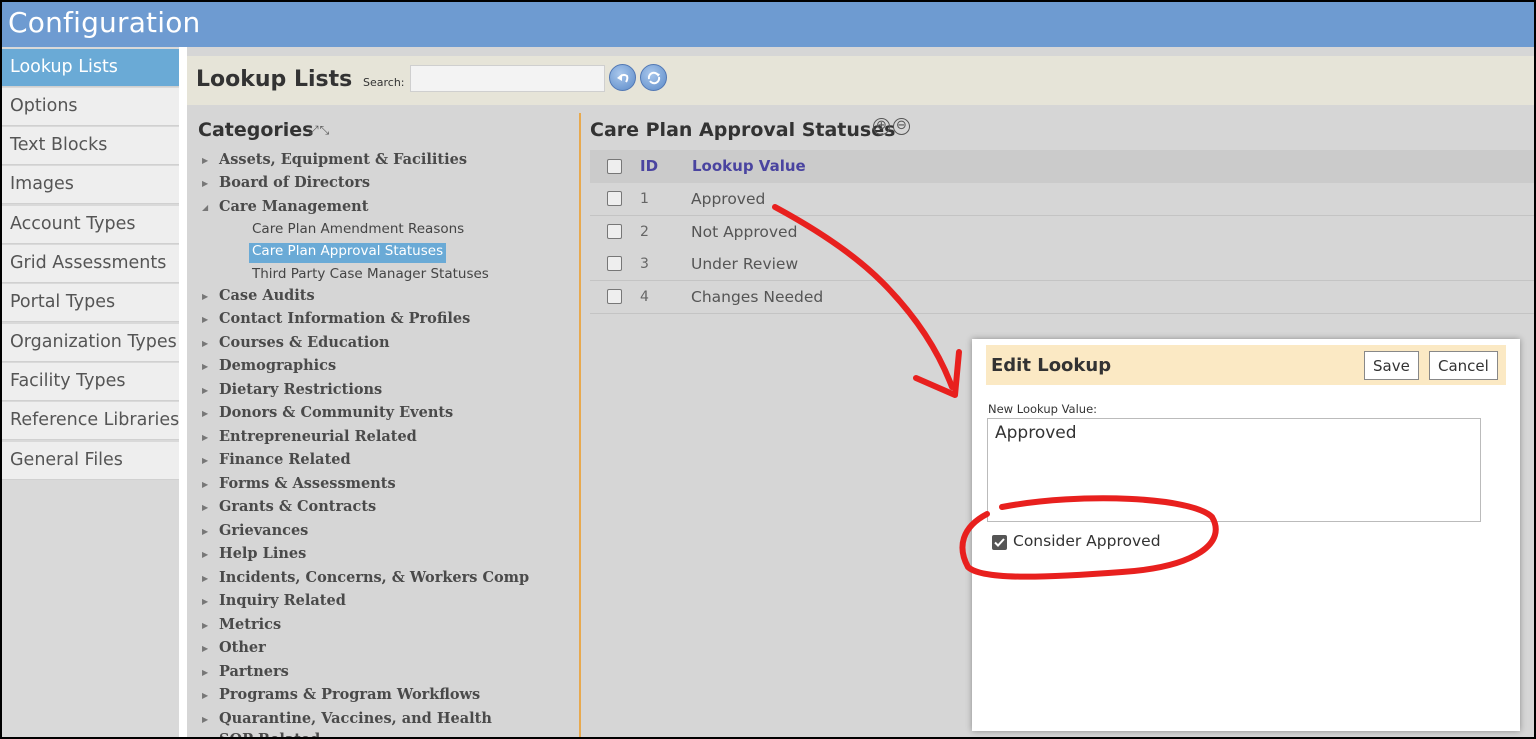 The image size is (1536, 739). What do you see at coordinates (1062, 297) in the screenshot?
I see `table-row: 4 Changes Needed` at bounding box center [1062, 297].